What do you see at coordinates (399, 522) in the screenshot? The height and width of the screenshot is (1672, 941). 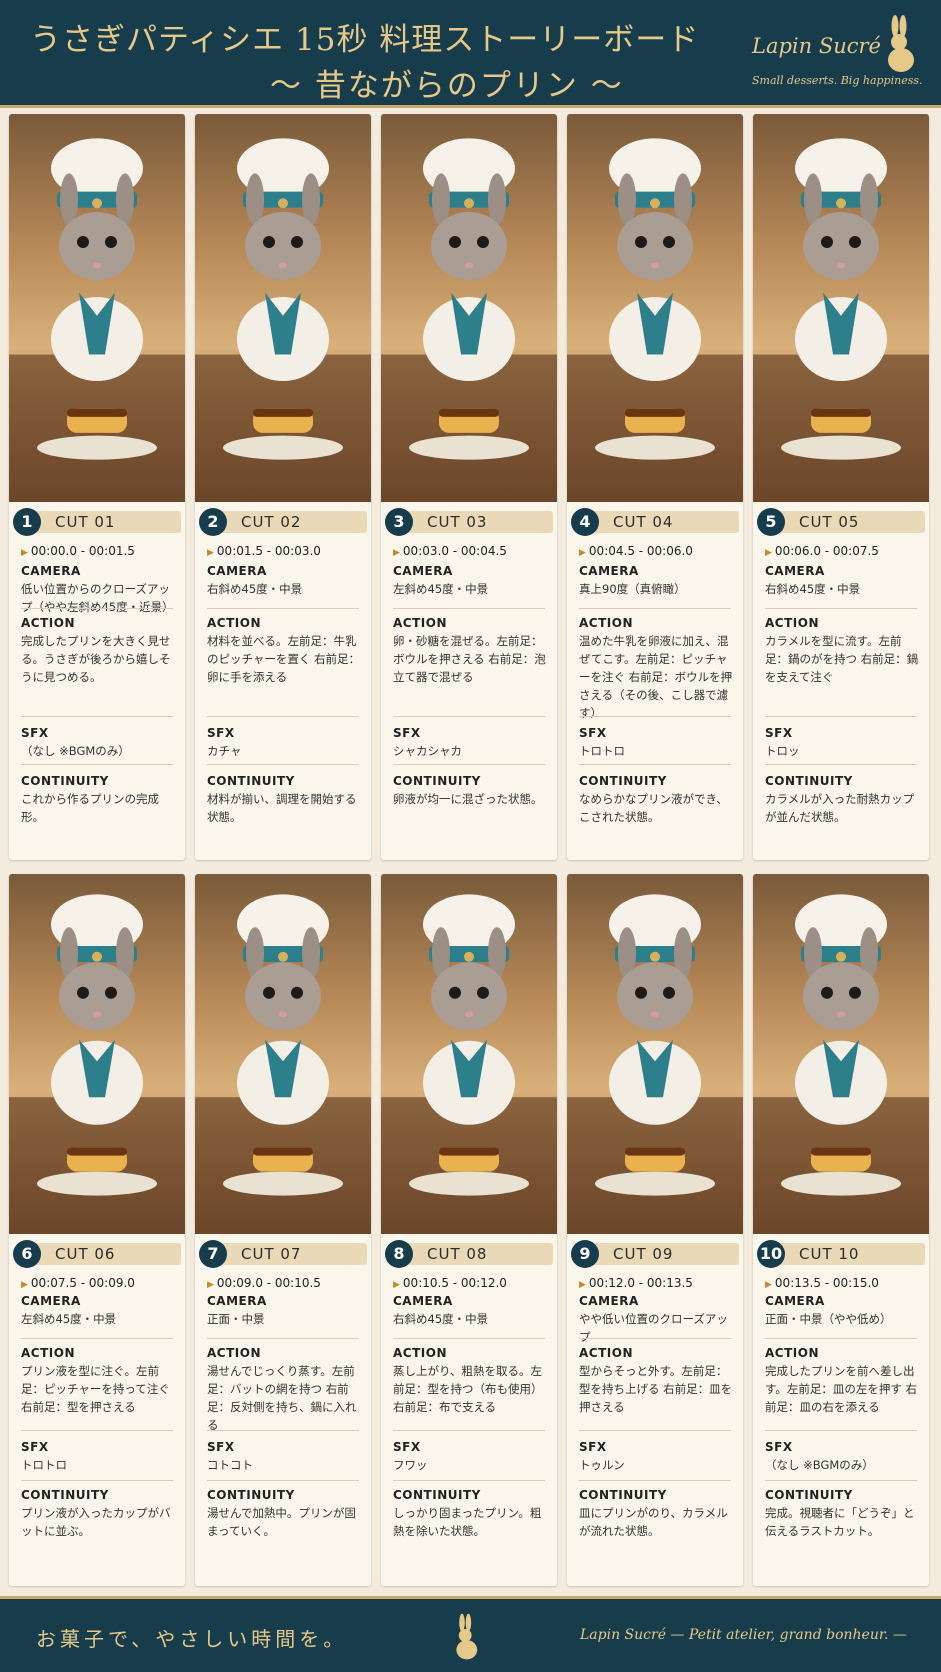 I see `cut-number-badge: 3` at bounding box center [399, 522].